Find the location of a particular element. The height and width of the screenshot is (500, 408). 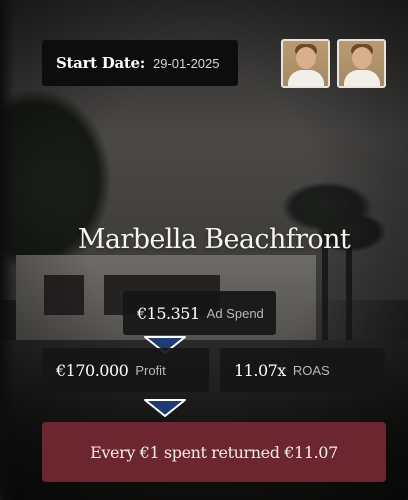

start-date-badge: Start Date: 29-01-2025 is located at coordinates (140, 63).